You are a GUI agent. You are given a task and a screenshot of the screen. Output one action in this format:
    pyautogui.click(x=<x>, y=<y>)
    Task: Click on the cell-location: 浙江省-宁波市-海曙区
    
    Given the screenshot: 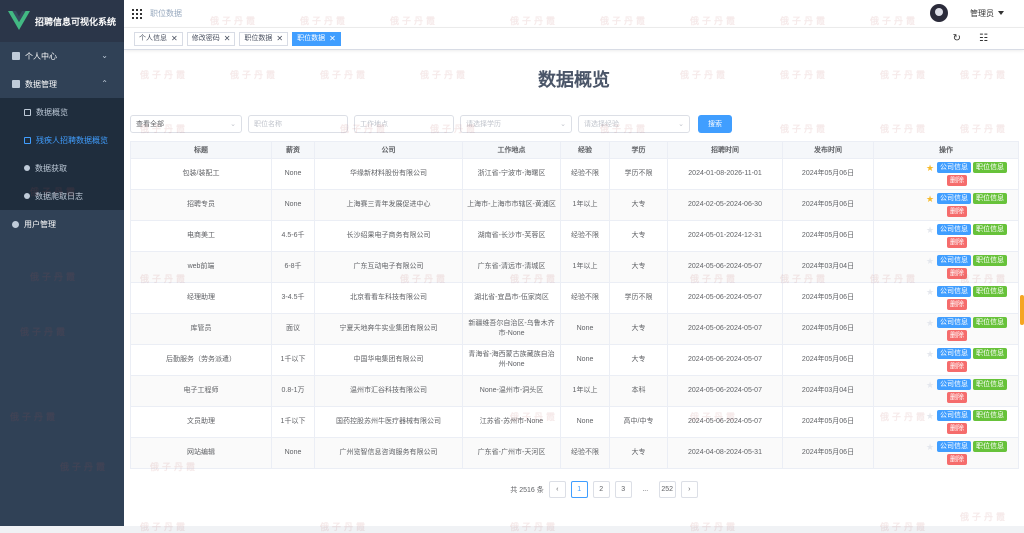 What is the action you would take?
    pyautogui.click(x=511, y=174)
    